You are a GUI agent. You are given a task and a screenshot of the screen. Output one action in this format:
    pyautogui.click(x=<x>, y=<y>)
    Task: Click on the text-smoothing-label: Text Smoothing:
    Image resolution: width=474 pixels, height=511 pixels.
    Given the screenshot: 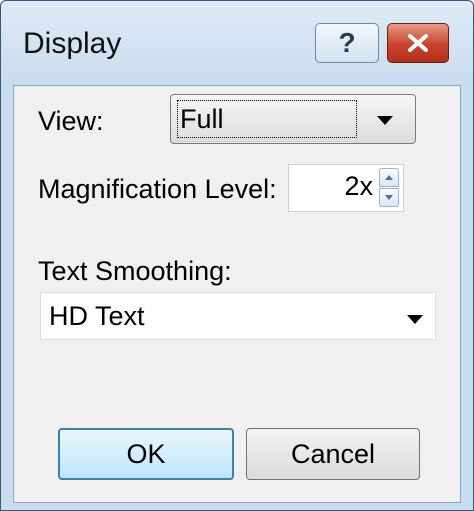 What is the action you would take?
    pyautogui.click(x=135, y=271)
    